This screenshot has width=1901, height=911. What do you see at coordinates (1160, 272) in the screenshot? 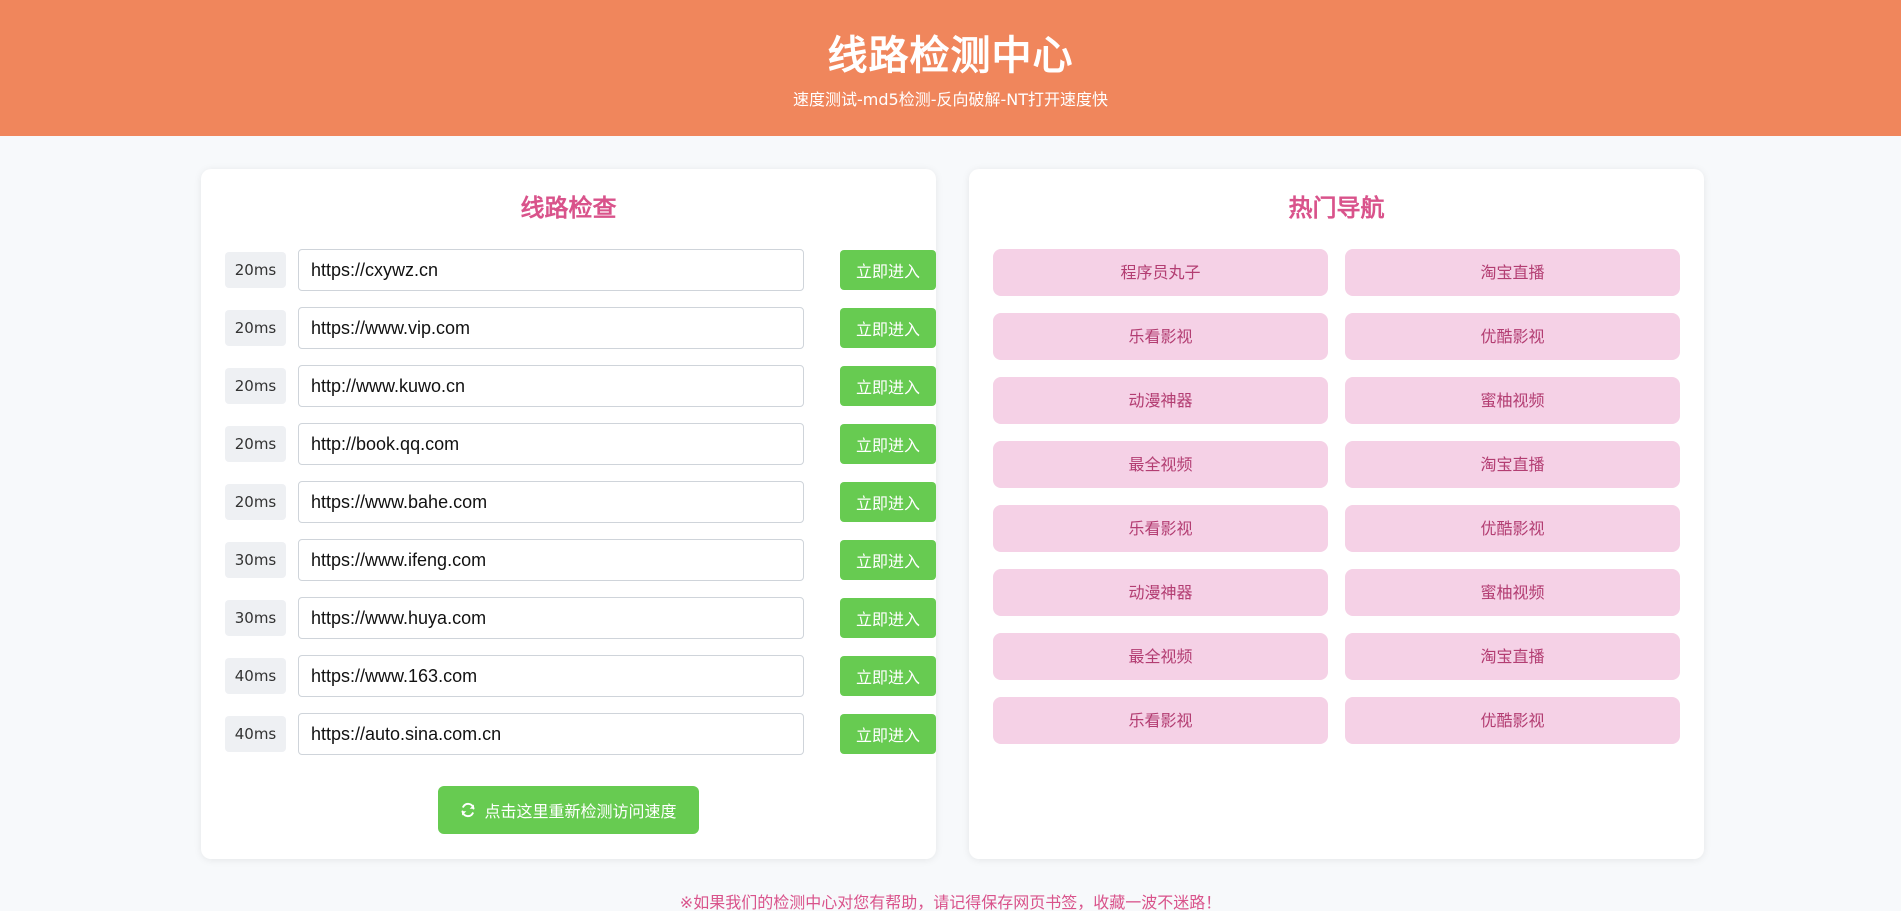
I see `nav-link: 程序员丸子` at bounding box center [1160, 272].